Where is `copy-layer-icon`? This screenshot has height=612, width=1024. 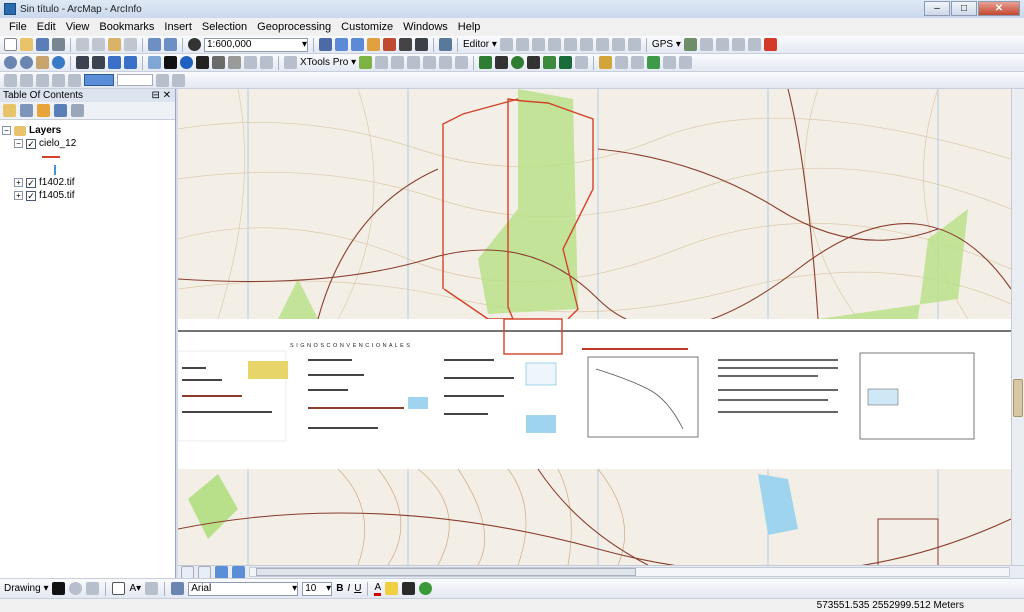 copy-layer-icon is located at coordinates (654, 62).